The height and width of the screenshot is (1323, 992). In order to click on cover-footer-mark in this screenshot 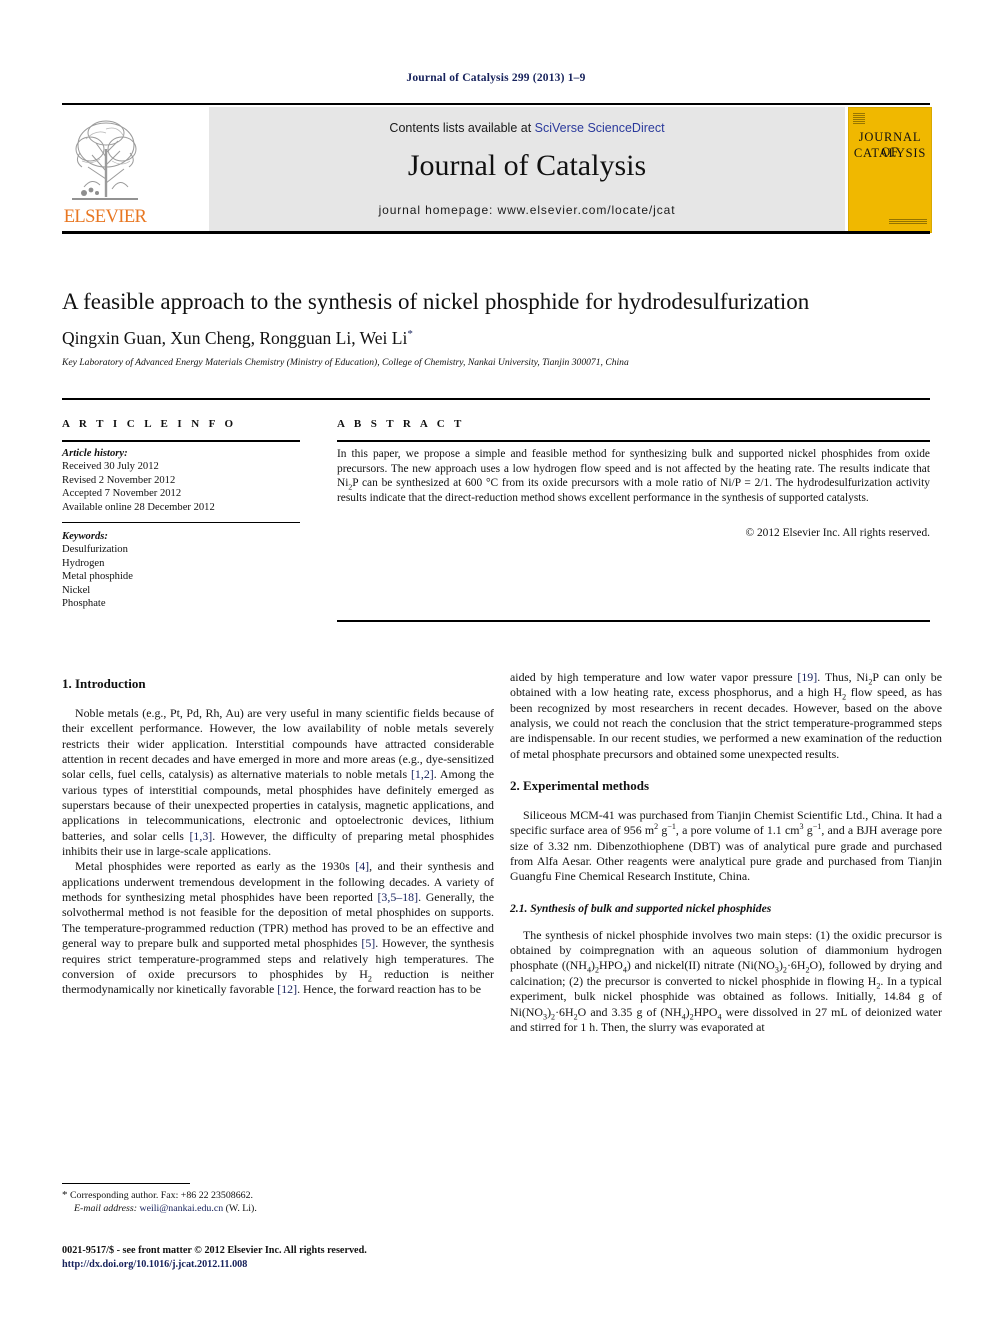, I will do `click(908, 221)`.